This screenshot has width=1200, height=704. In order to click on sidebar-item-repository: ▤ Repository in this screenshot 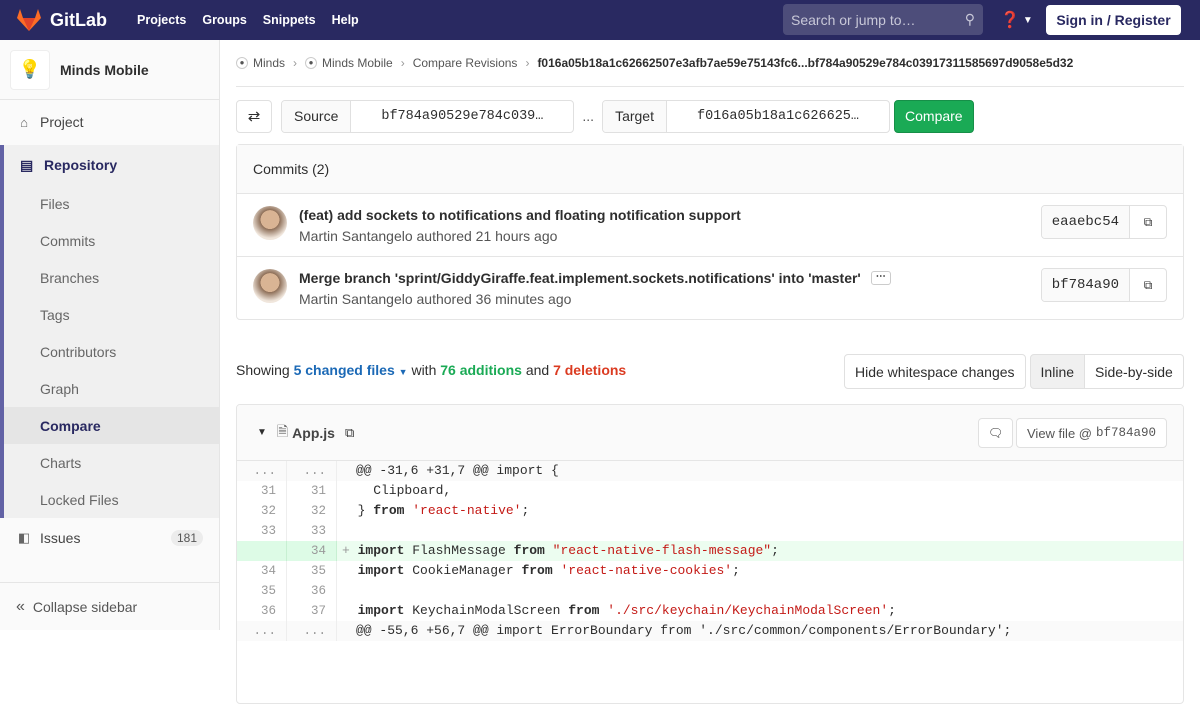, I will do `click(109, 165)`.